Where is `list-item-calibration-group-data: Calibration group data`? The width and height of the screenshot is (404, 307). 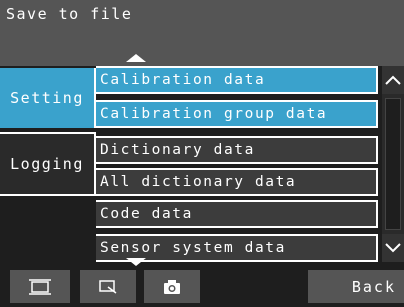 list-item-calibration-group-data: Calibration group data is located at coordinates (237, 114).